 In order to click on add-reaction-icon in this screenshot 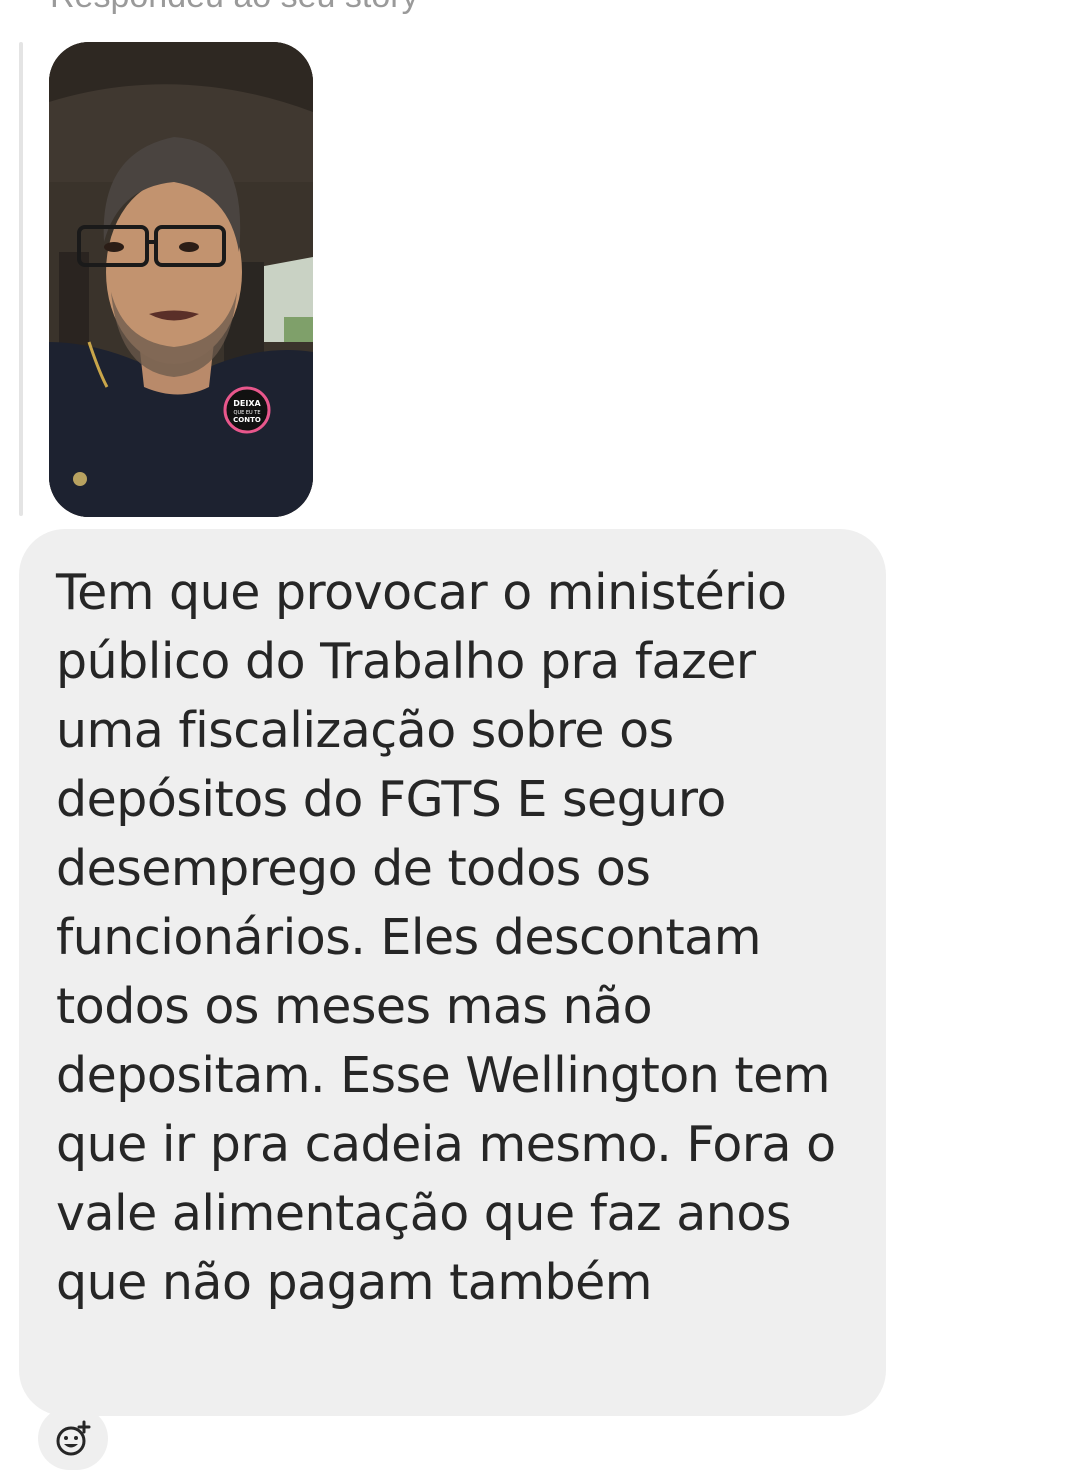, I will do `click(73, 1437)`.